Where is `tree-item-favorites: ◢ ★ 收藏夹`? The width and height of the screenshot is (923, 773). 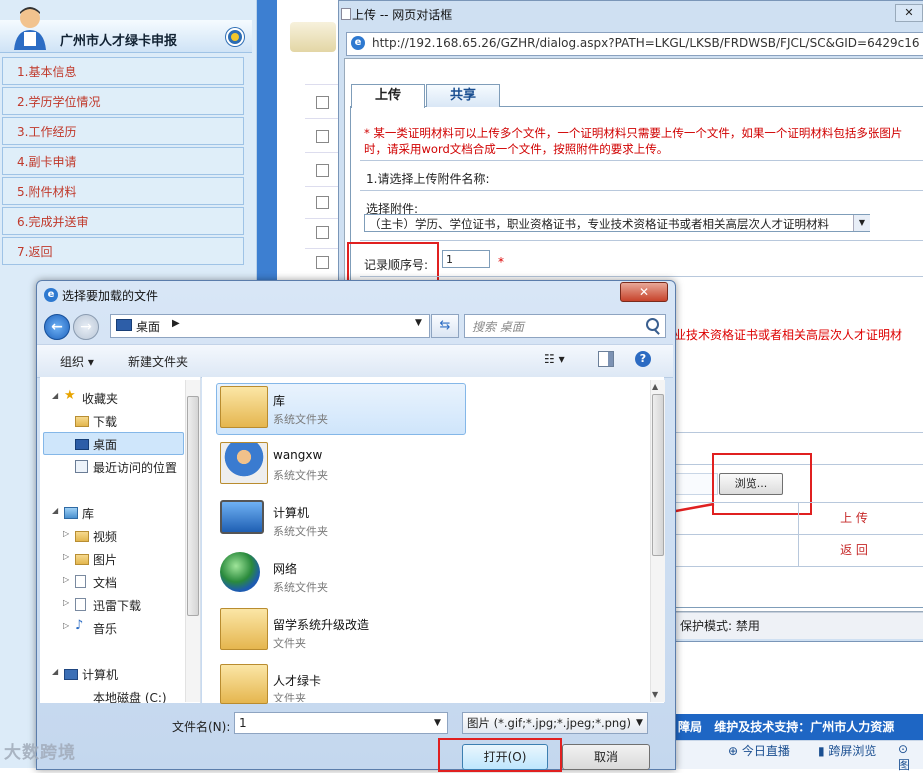
tree-item-favorites: ◢ ★ 收藏夹 is located at coordinates (85, 397).